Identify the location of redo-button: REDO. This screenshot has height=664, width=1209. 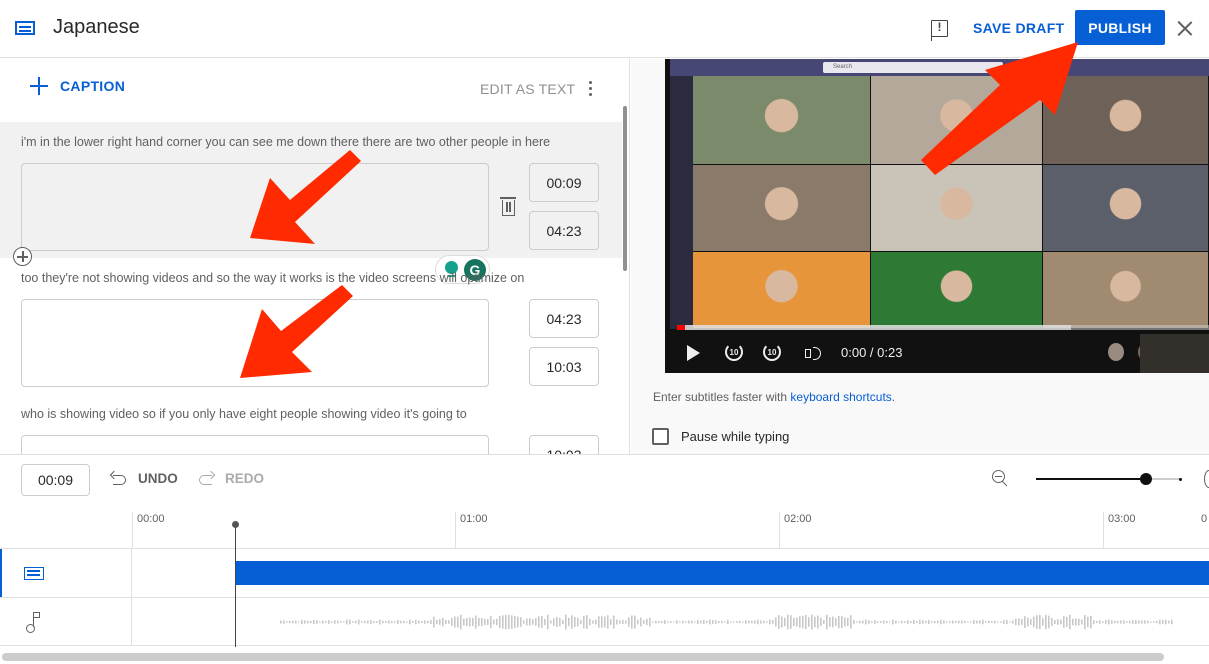
(230, 478).